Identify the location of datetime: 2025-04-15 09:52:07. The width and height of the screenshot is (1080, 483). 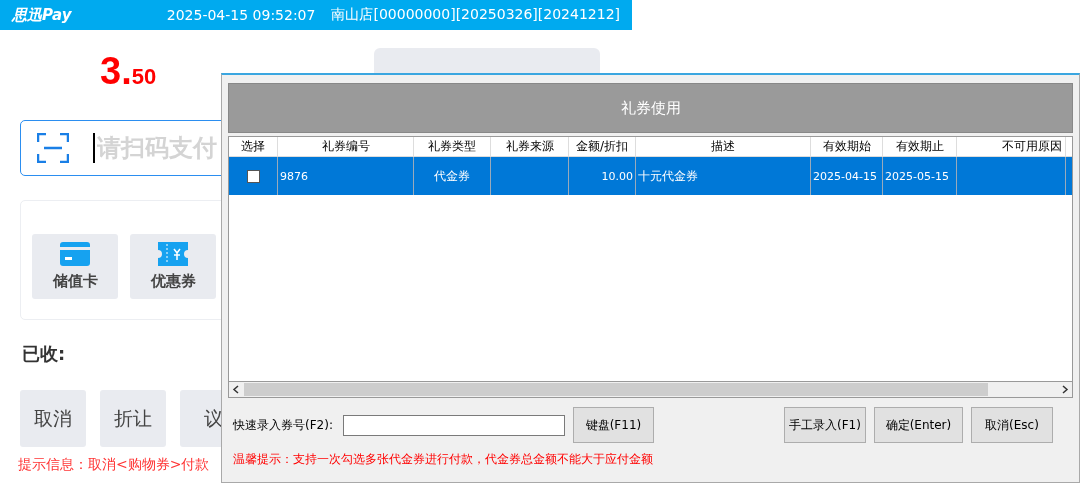
(241, 15).